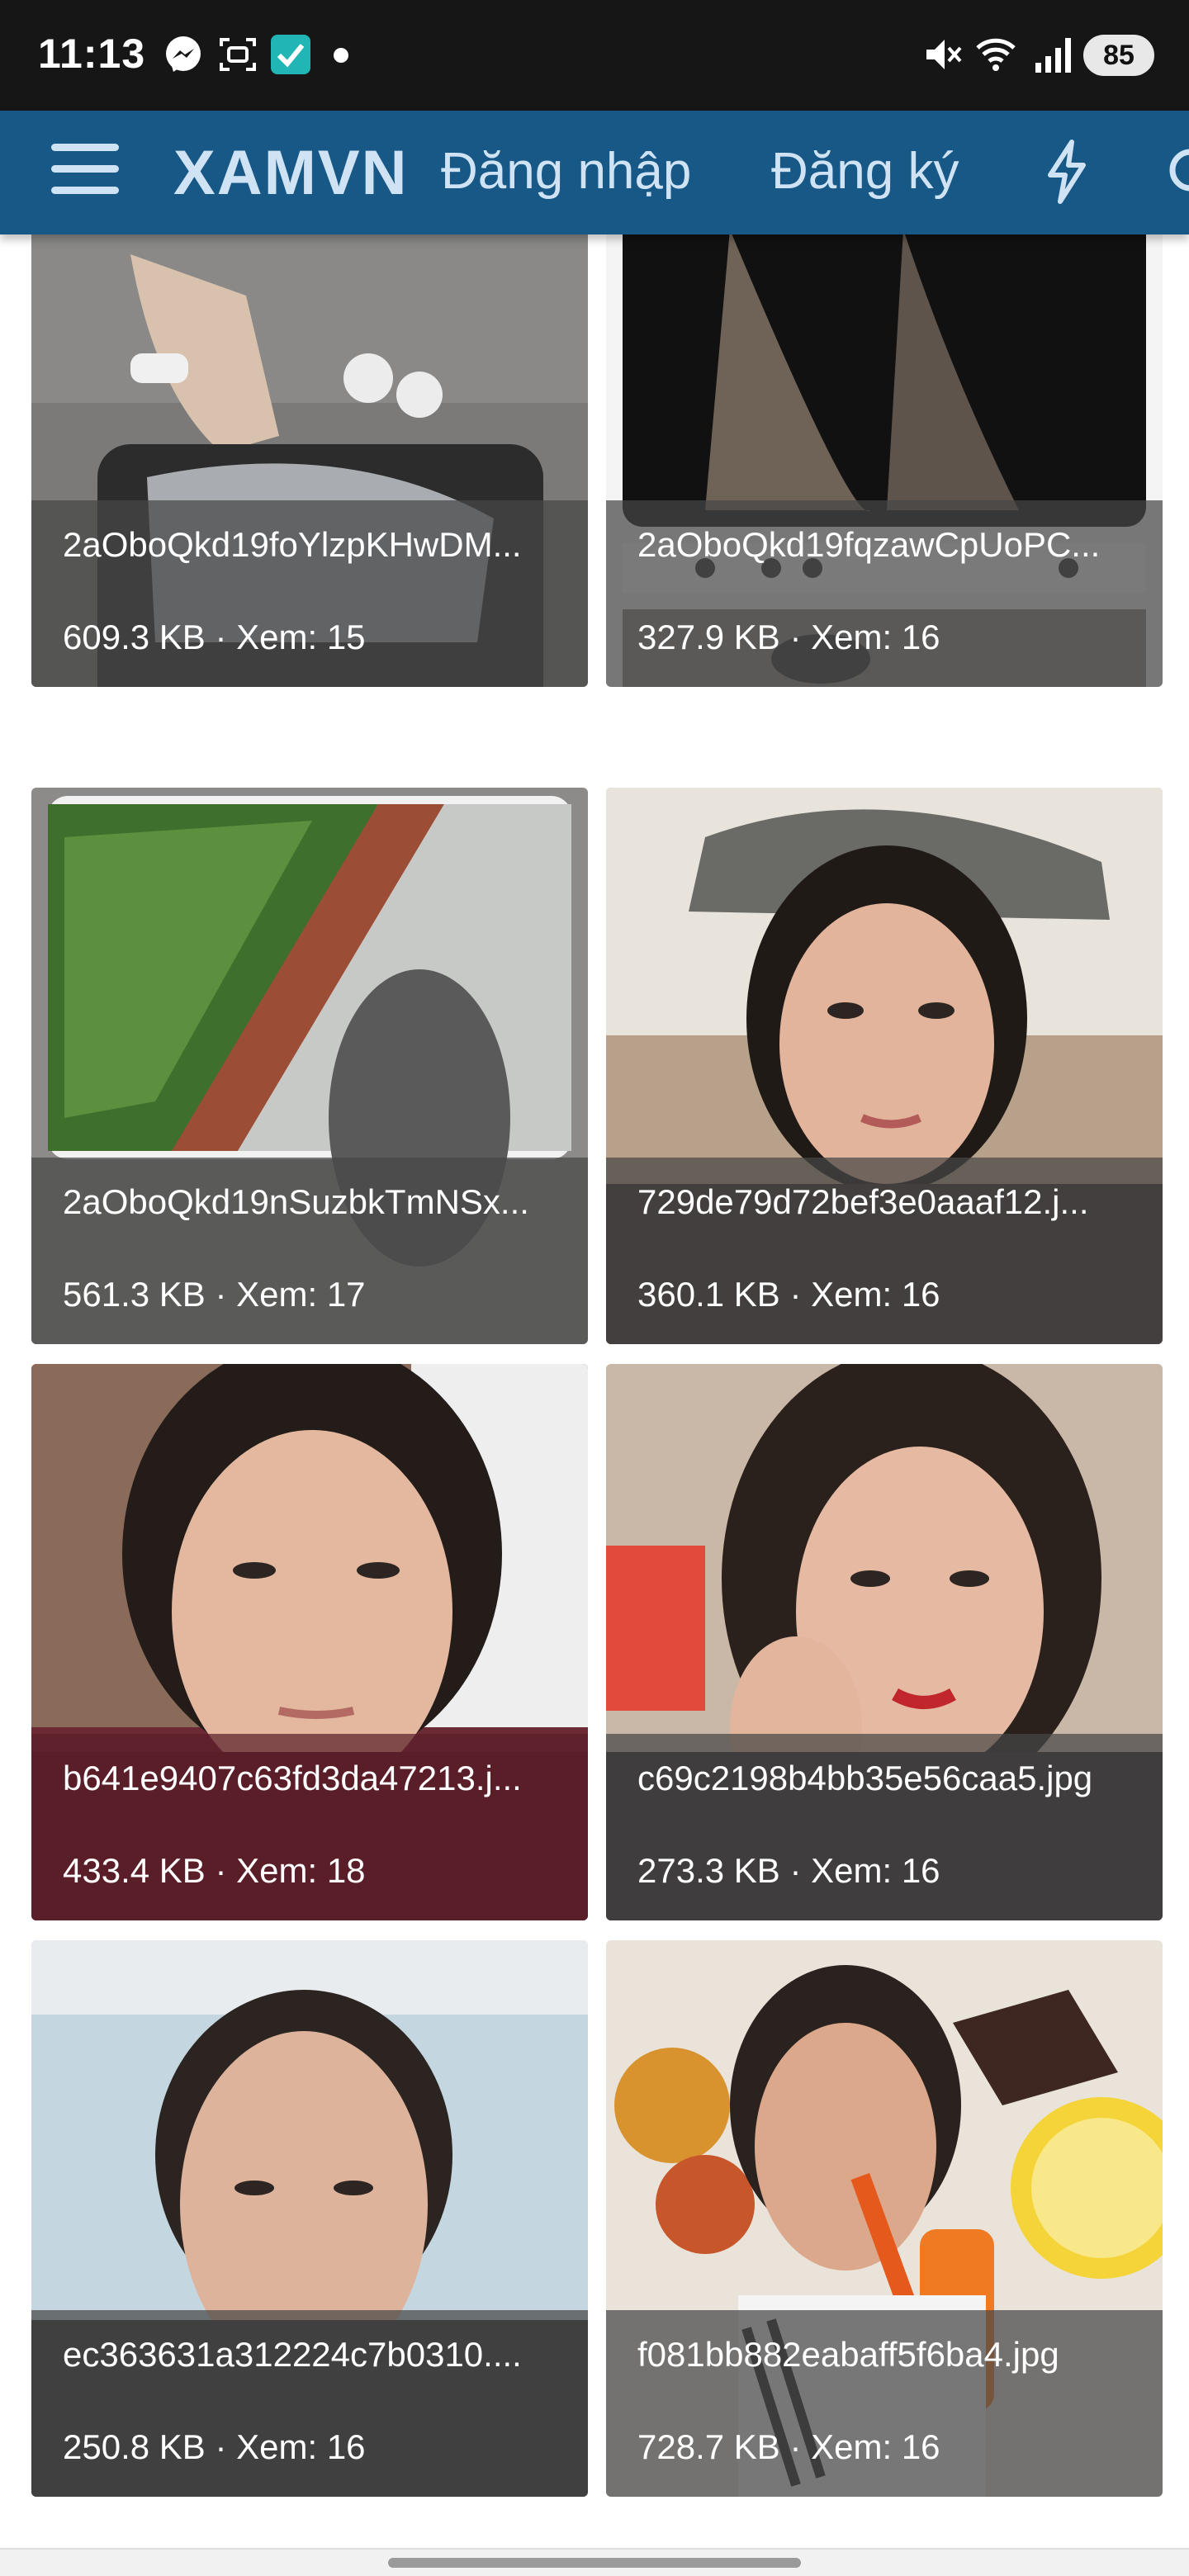  Describe the element at coordinates (1118, 55) in the screenshot. I see `battery-icon: 85` at that location.